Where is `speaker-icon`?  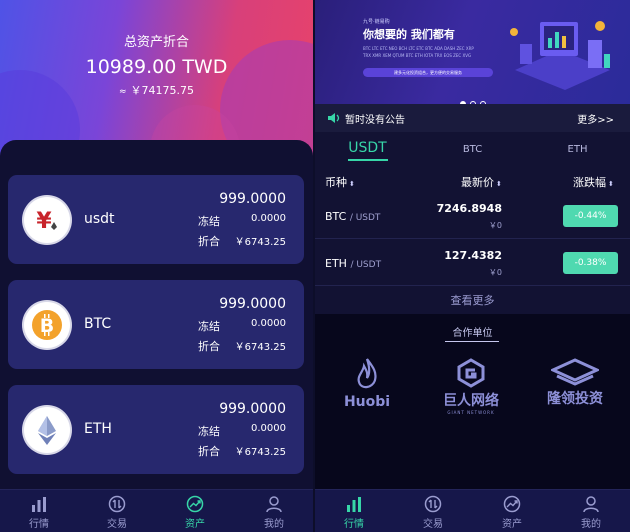 speaker-icon is located at coordinates (334, 118).